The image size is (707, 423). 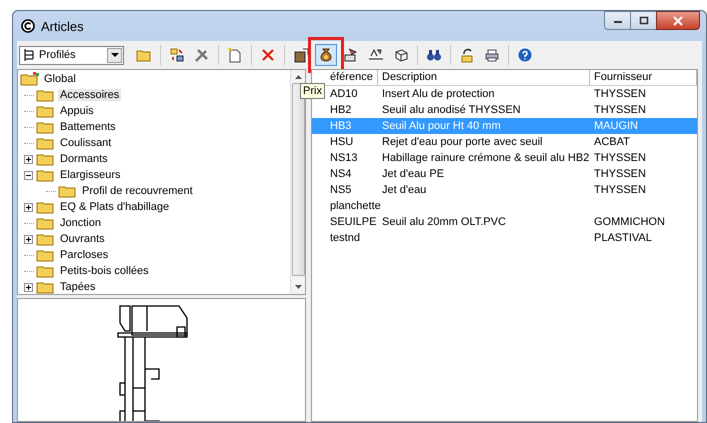 I want to click on table-row: SEUILPE Seuil alu 20mm OLT.PVC GOMMICHON, so click(x=504, y=222).